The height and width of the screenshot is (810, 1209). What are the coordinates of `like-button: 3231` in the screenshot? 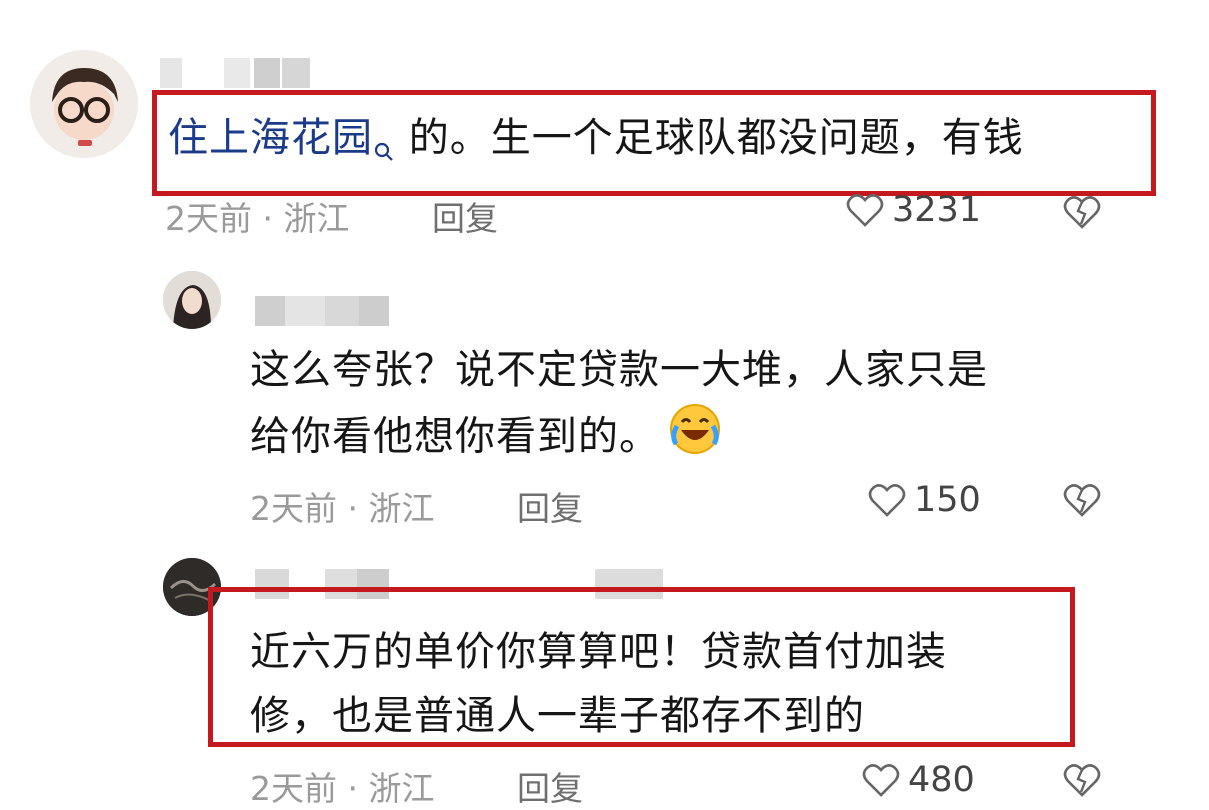 It's located at (913, 210).